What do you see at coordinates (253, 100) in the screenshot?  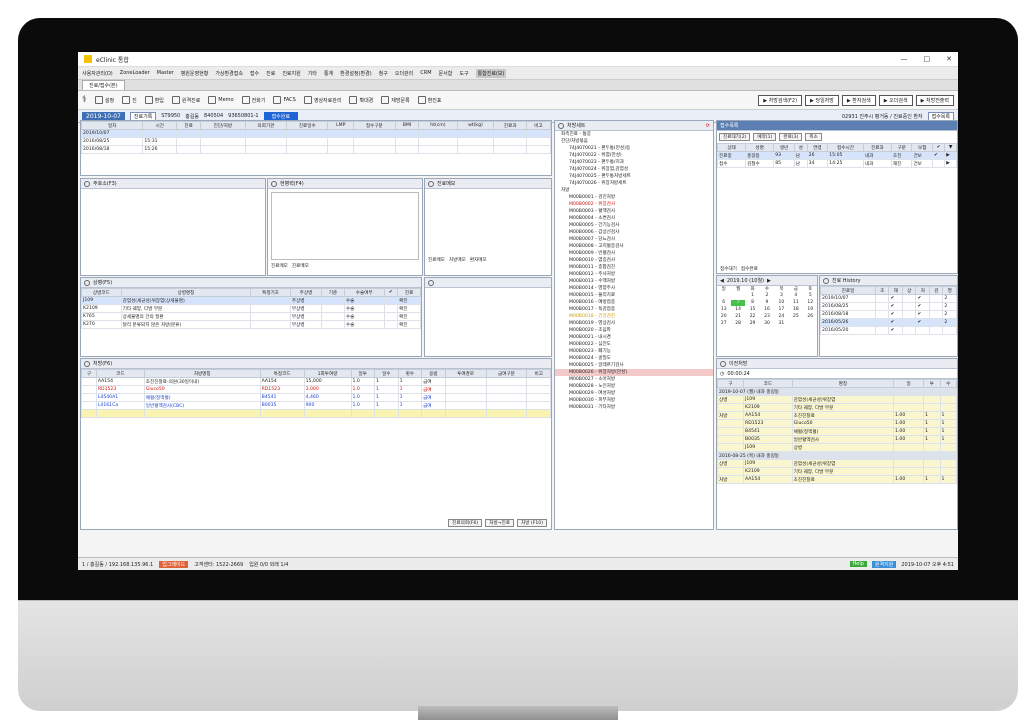 I see `toolbar-button-5: 전화기` at bounding box center [253, 100].